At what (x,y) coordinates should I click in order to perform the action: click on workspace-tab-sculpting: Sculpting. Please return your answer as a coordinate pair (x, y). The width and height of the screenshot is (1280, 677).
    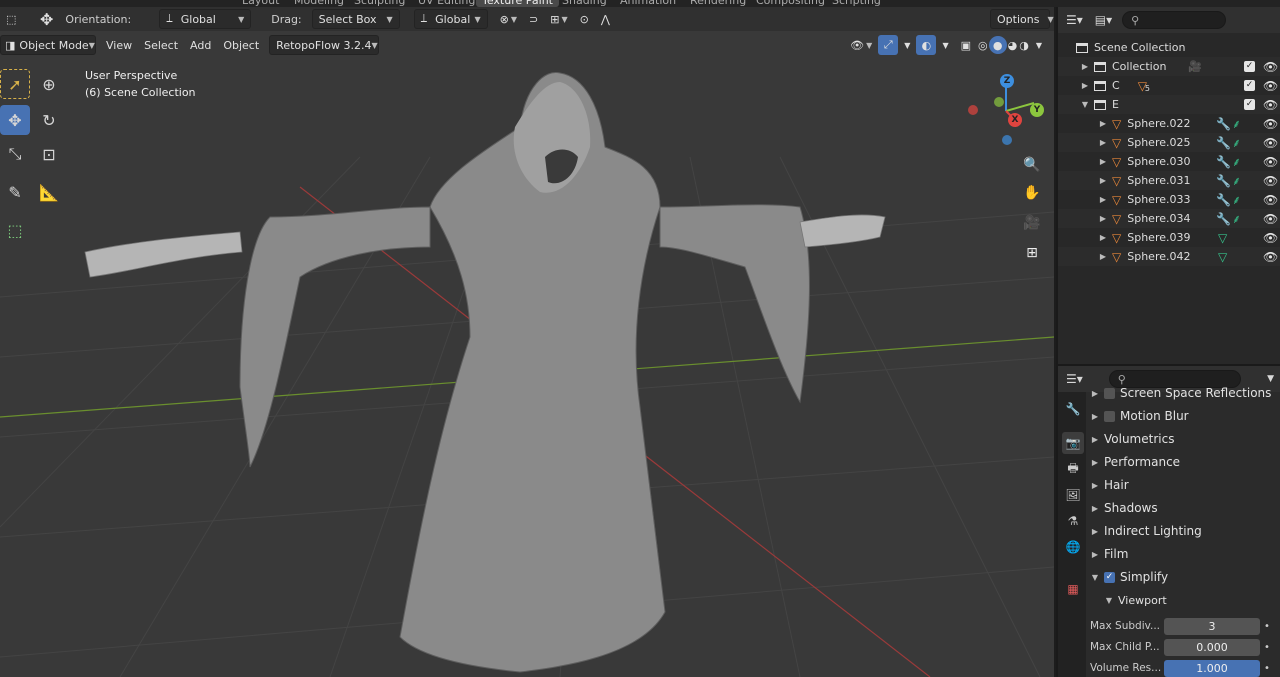
    Looking at the image, I should click on (379, 3).